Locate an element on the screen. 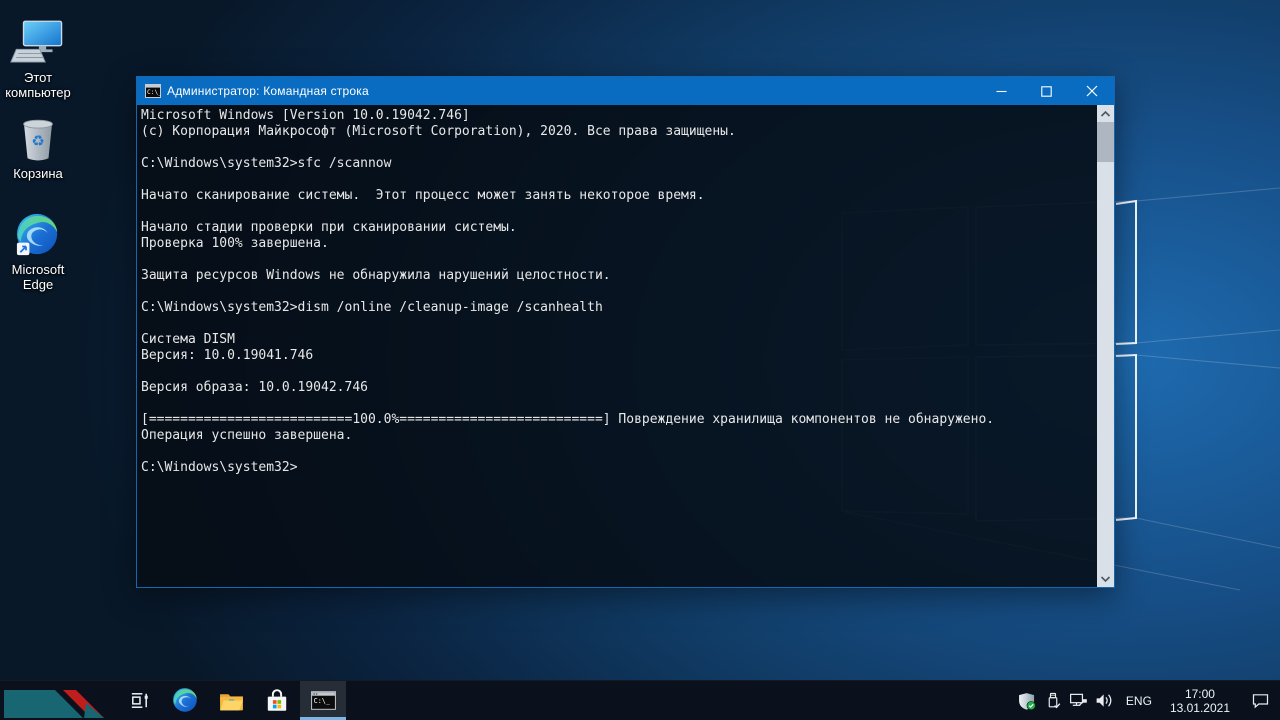 This screenshot has width=1280, height=720. cmd-window-icon: C:\_ is located at coordinates (153, 91).